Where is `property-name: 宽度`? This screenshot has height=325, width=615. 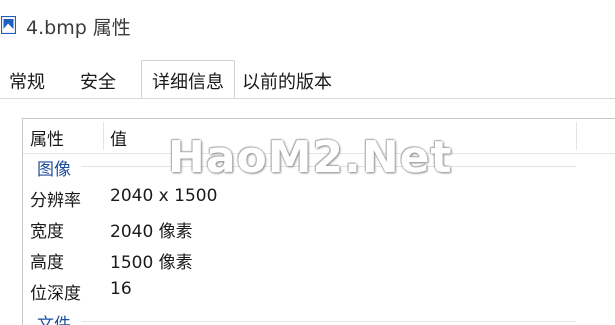 property-name: 宽度 is located at coordinates (47, 232).